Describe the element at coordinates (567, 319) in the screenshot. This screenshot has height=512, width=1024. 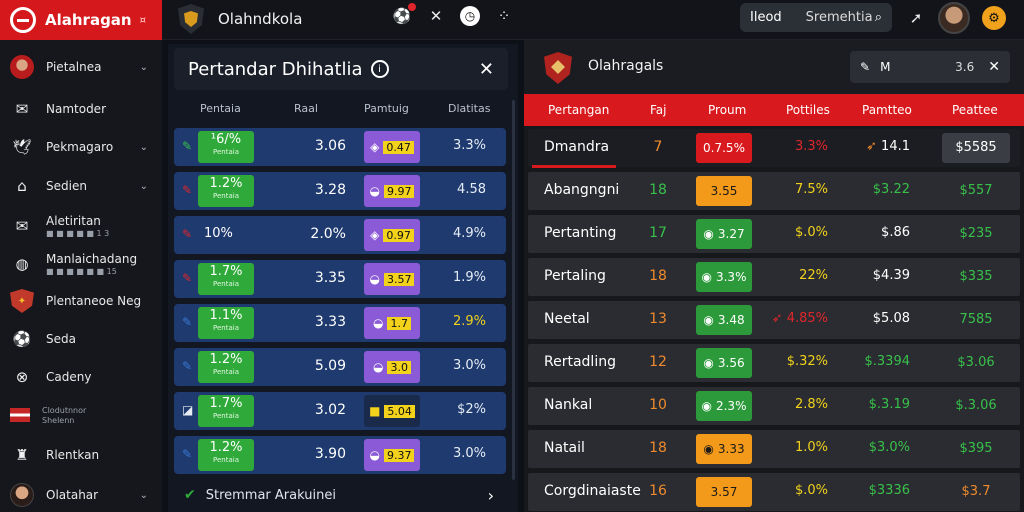
I see `team-name: Neetal` at that location.